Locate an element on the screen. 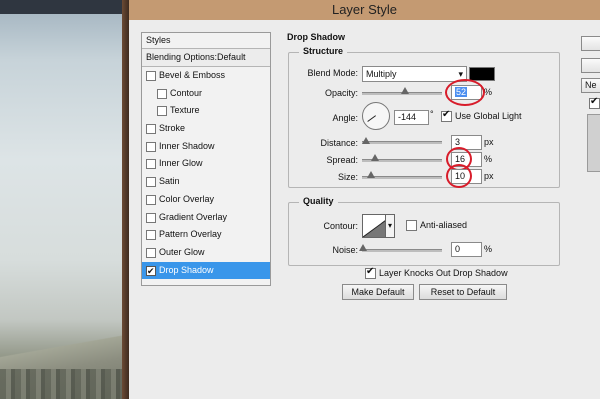 The width and height of the screenshot is (600, 399). style-item-pattern-overlay: Pattern Overlay is located at coordinates (206, 235).